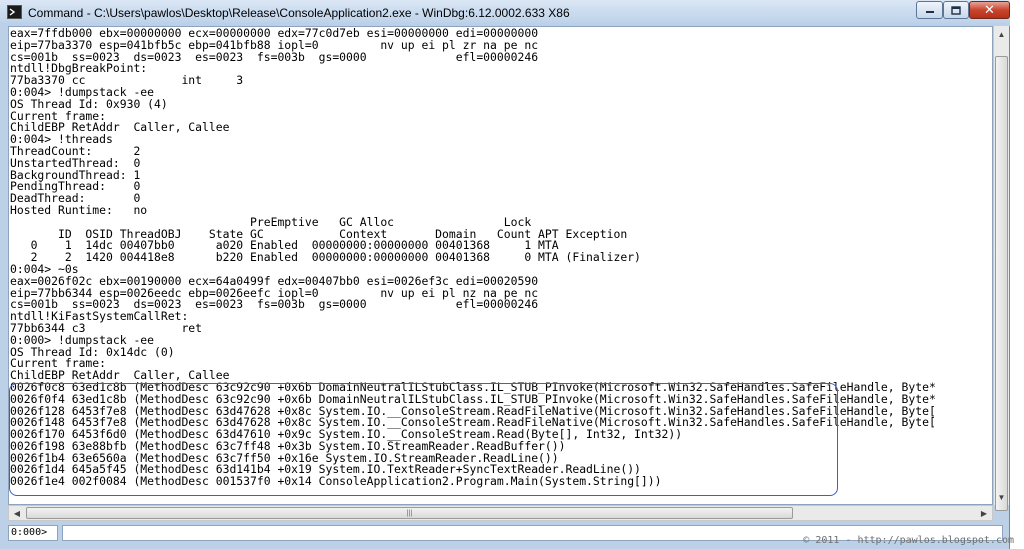  I want to click on watermark: © 2011 - http://pawlos.blogspot.com, so click(908, 540).